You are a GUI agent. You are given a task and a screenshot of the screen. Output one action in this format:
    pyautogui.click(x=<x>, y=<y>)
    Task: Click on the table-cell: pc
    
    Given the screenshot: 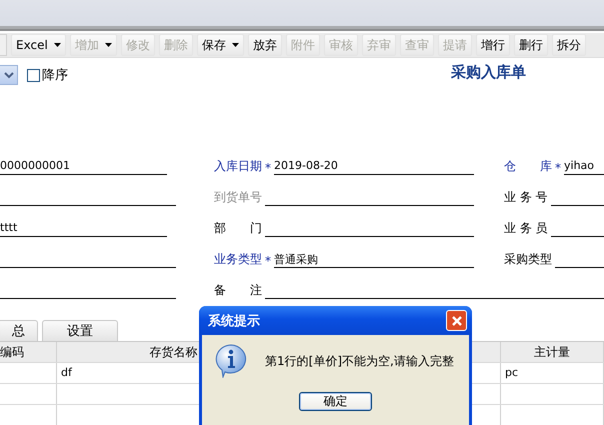 What is the action you would take?
    pyautogui.click(x=552, y=373)
    